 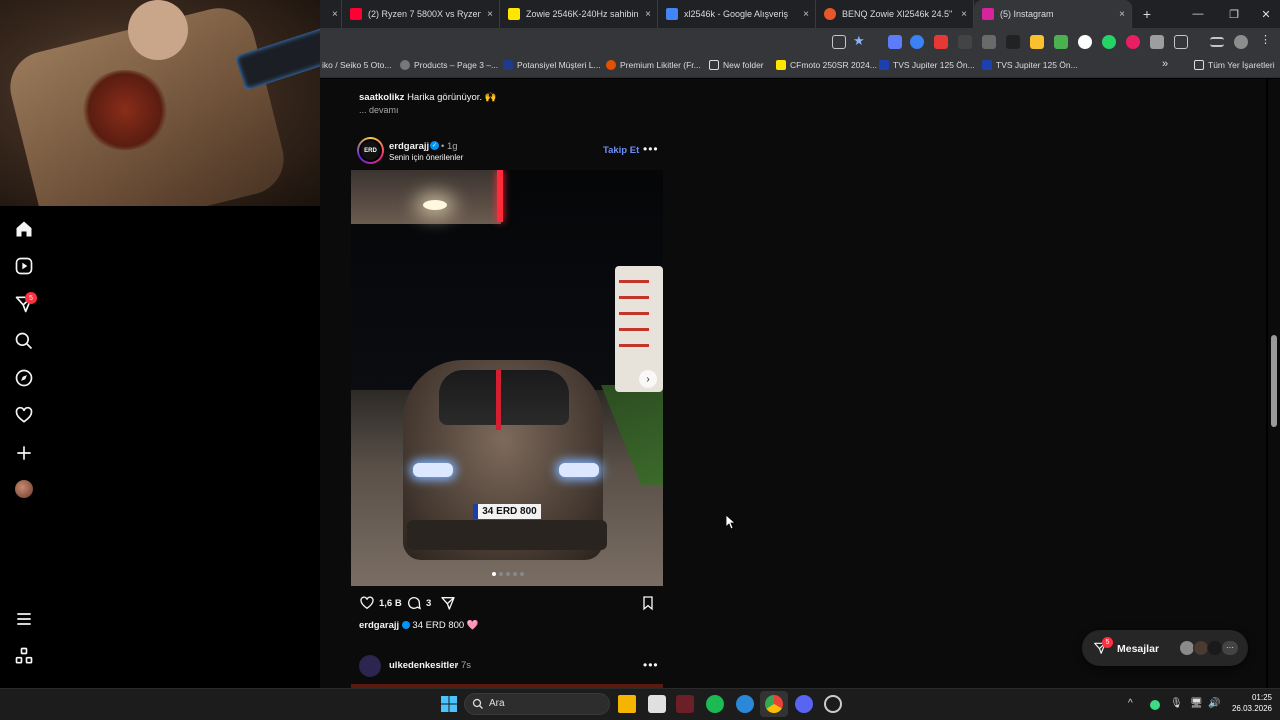 What do you see at coordinates (423, 665) in the screenshot?
I see `post-username: ulkedenkesitler` at bounding box center [423, 665].